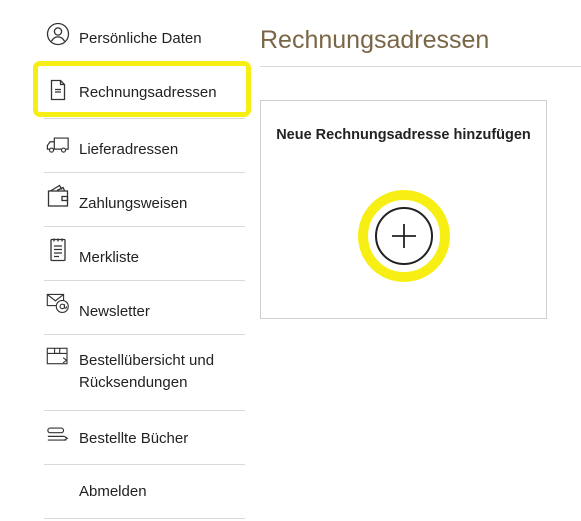 The image size is (581, 521). What do you see at coordinates (148, 92) in the screenshot?
I see `sidebar-item-label: Rechnungsadressen` at bounding box center [148, 92].